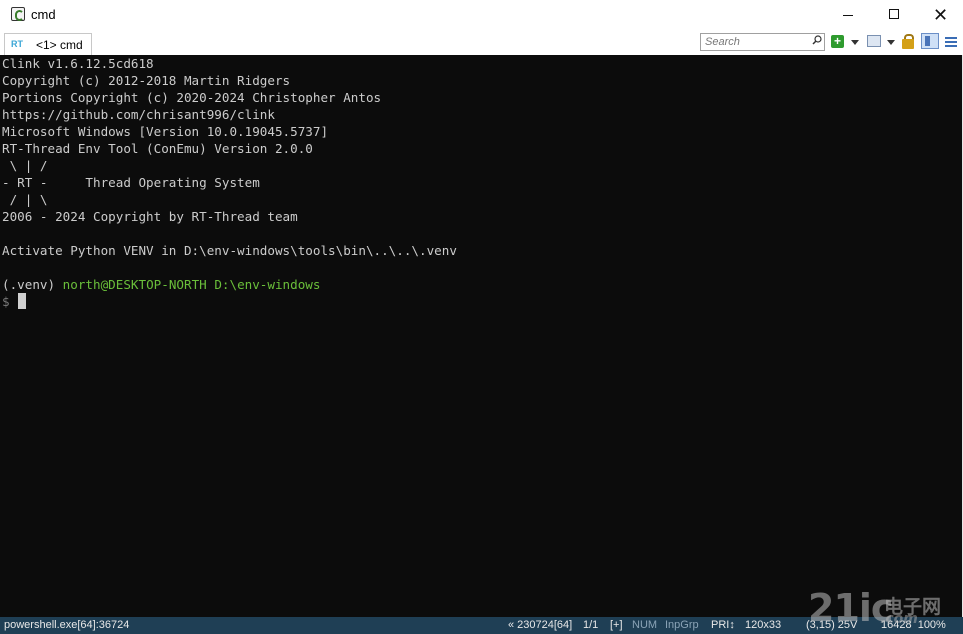 The width and height of the screenshot is (963, 634). Describe the element at coordinates (644, 625) in the screenshot. I see `status-num: NUM` at that location.